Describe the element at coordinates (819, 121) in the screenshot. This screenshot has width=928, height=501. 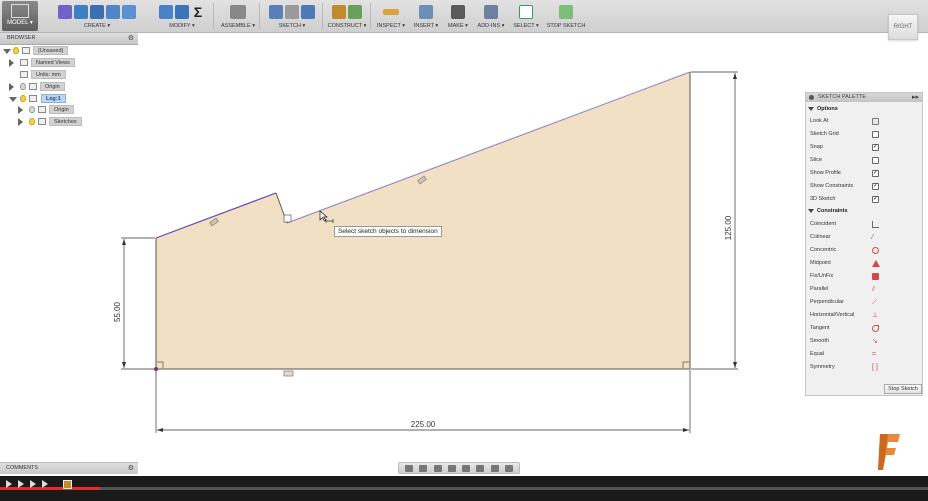
I see `option-label: Look At` at that location.